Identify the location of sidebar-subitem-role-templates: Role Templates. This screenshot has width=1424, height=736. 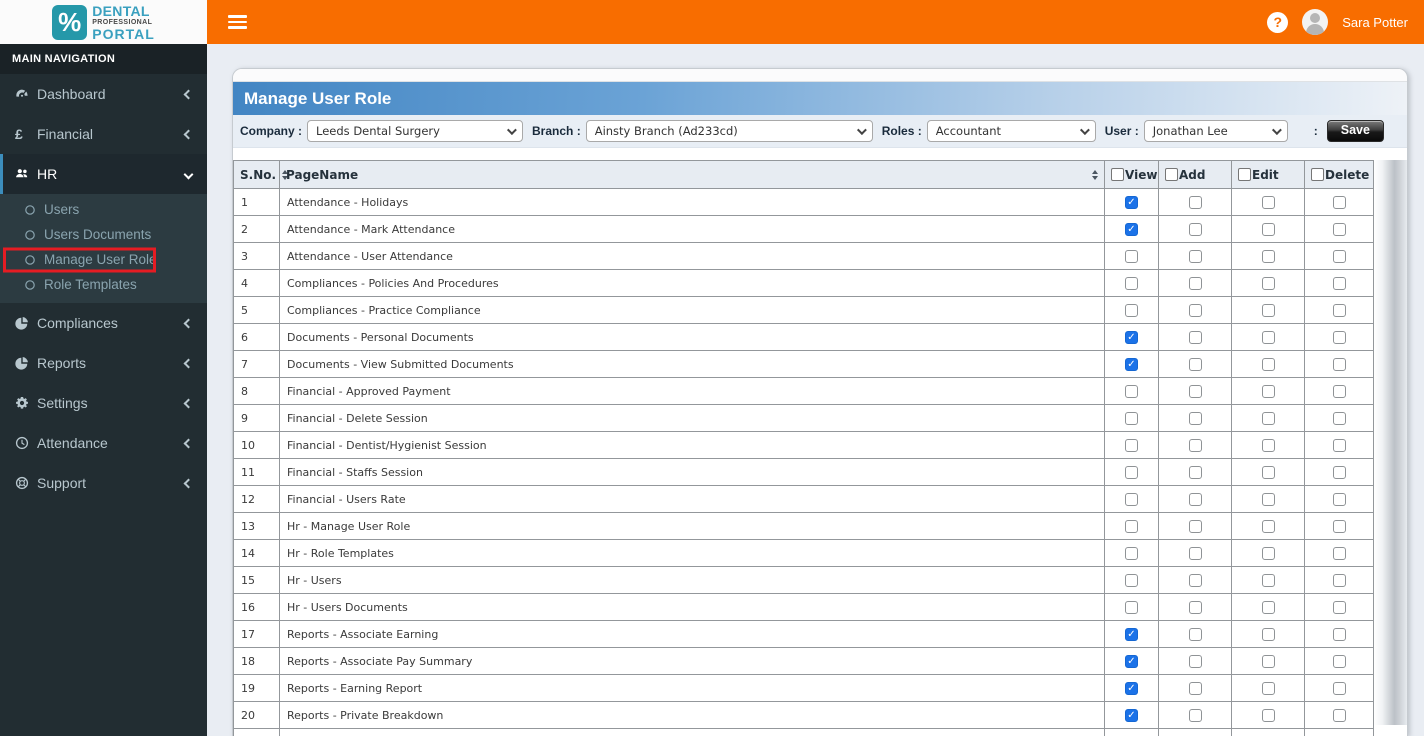
(103, 284).